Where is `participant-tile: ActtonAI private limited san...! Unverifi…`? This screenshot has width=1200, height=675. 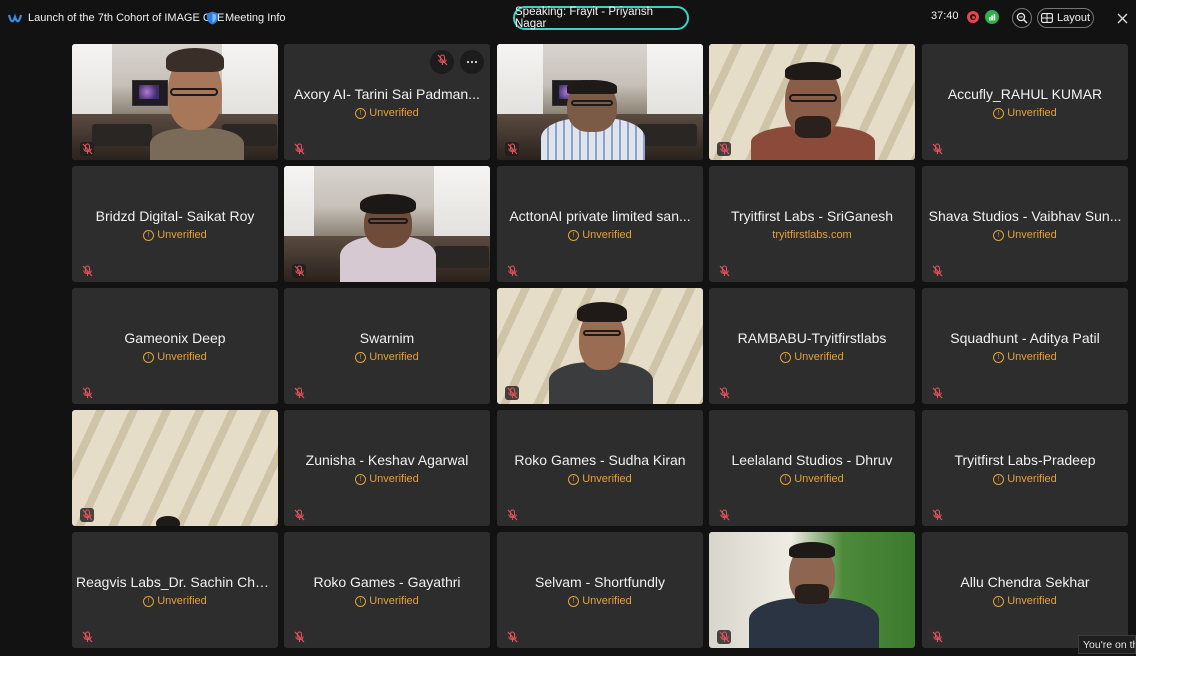 participant-tile: ActtonAI private limited san...! Unverifi… is located at coordinates (600, 224).